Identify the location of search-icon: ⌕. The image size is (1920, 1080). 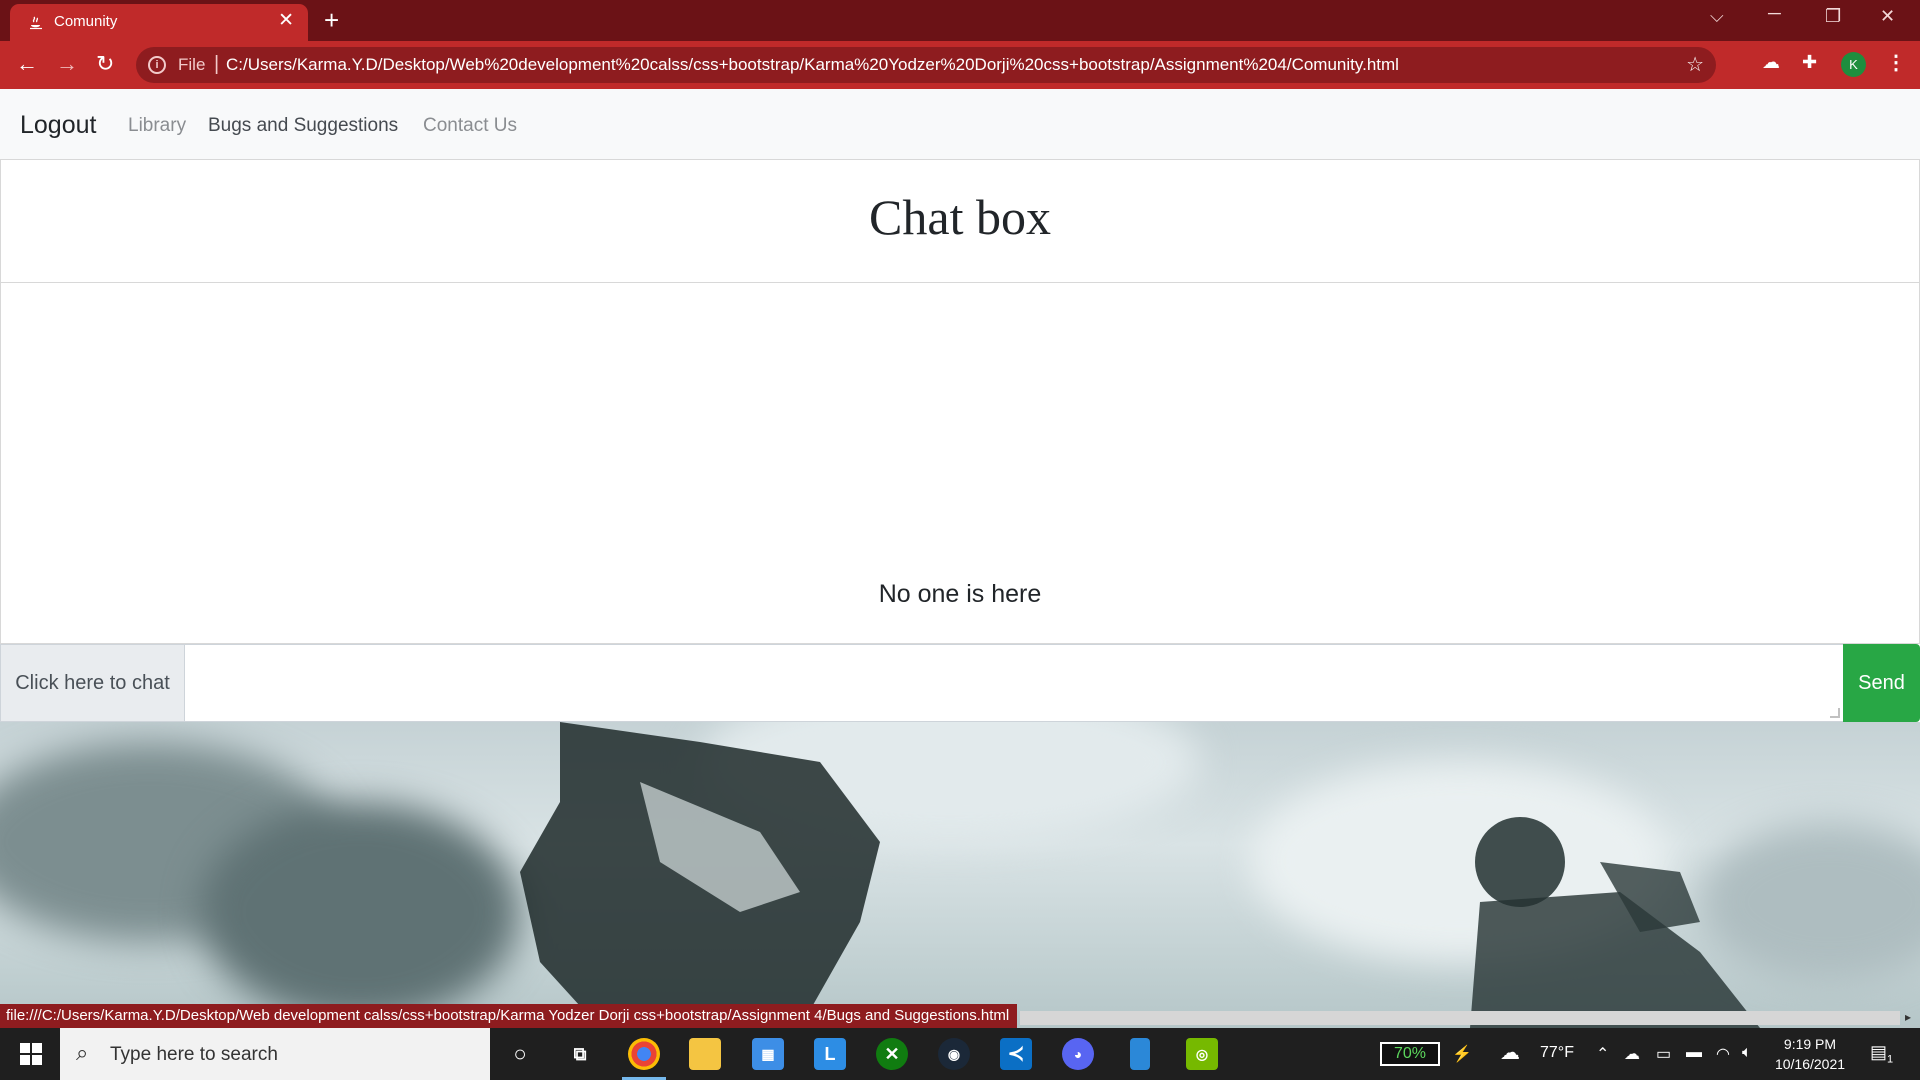
(82, 1052).